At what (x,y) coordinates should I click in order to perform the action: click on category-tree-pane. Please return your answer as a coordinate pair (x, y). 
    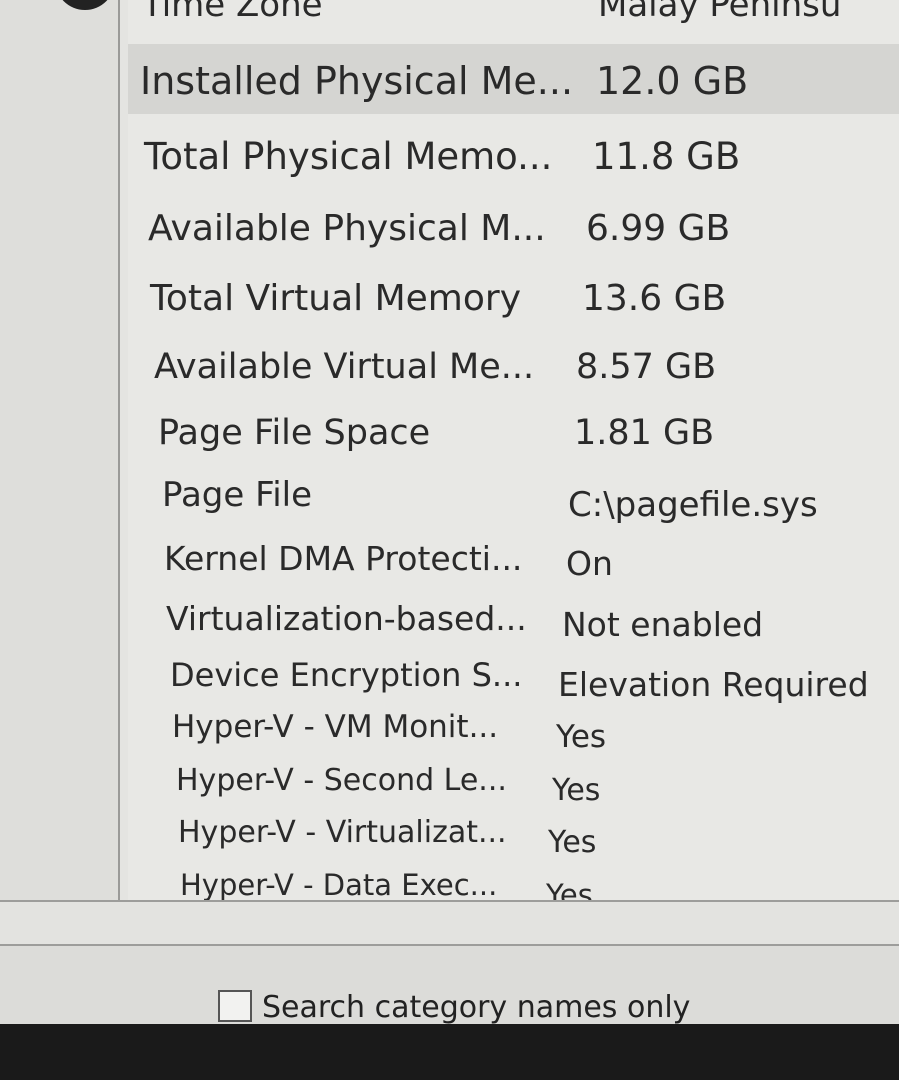
    Looking at the image, I should click on (59, 450).